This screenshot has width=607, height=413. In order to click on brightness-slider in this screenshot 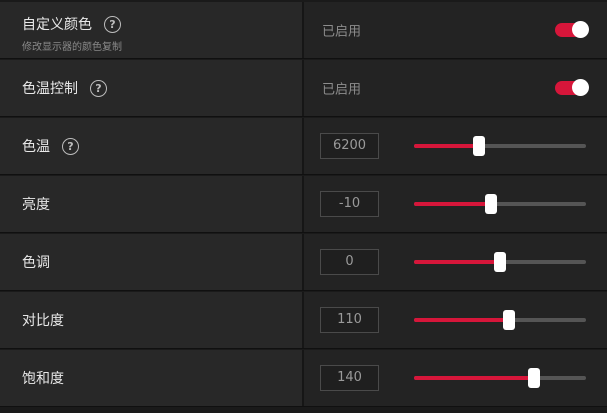, I will do `click(500, 204)`.